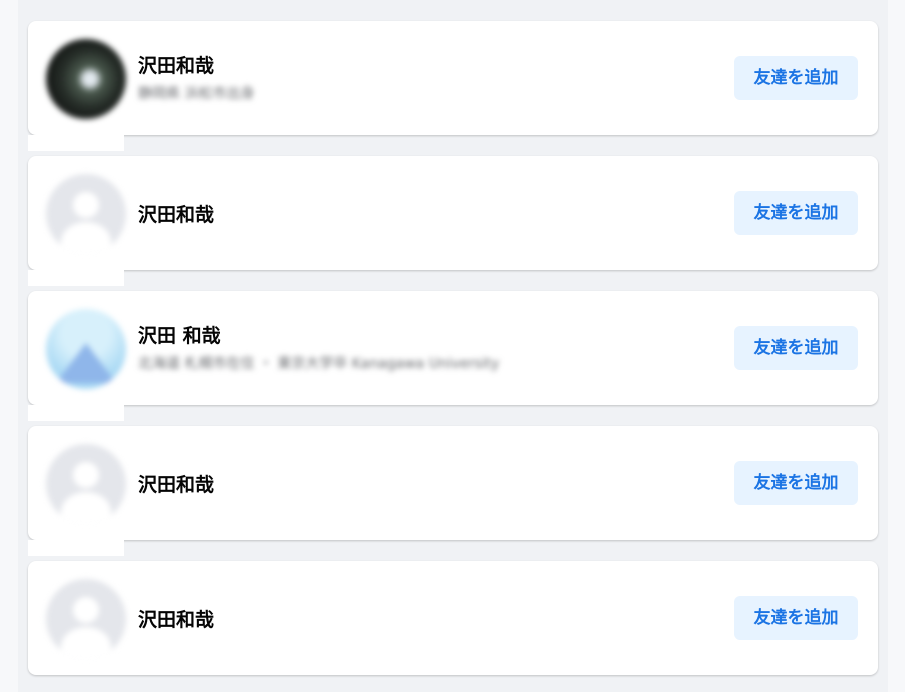 The image size is (905, 692). I want to click on person-detail-line: 静岡県 浜松市出身, so click(196, 94).